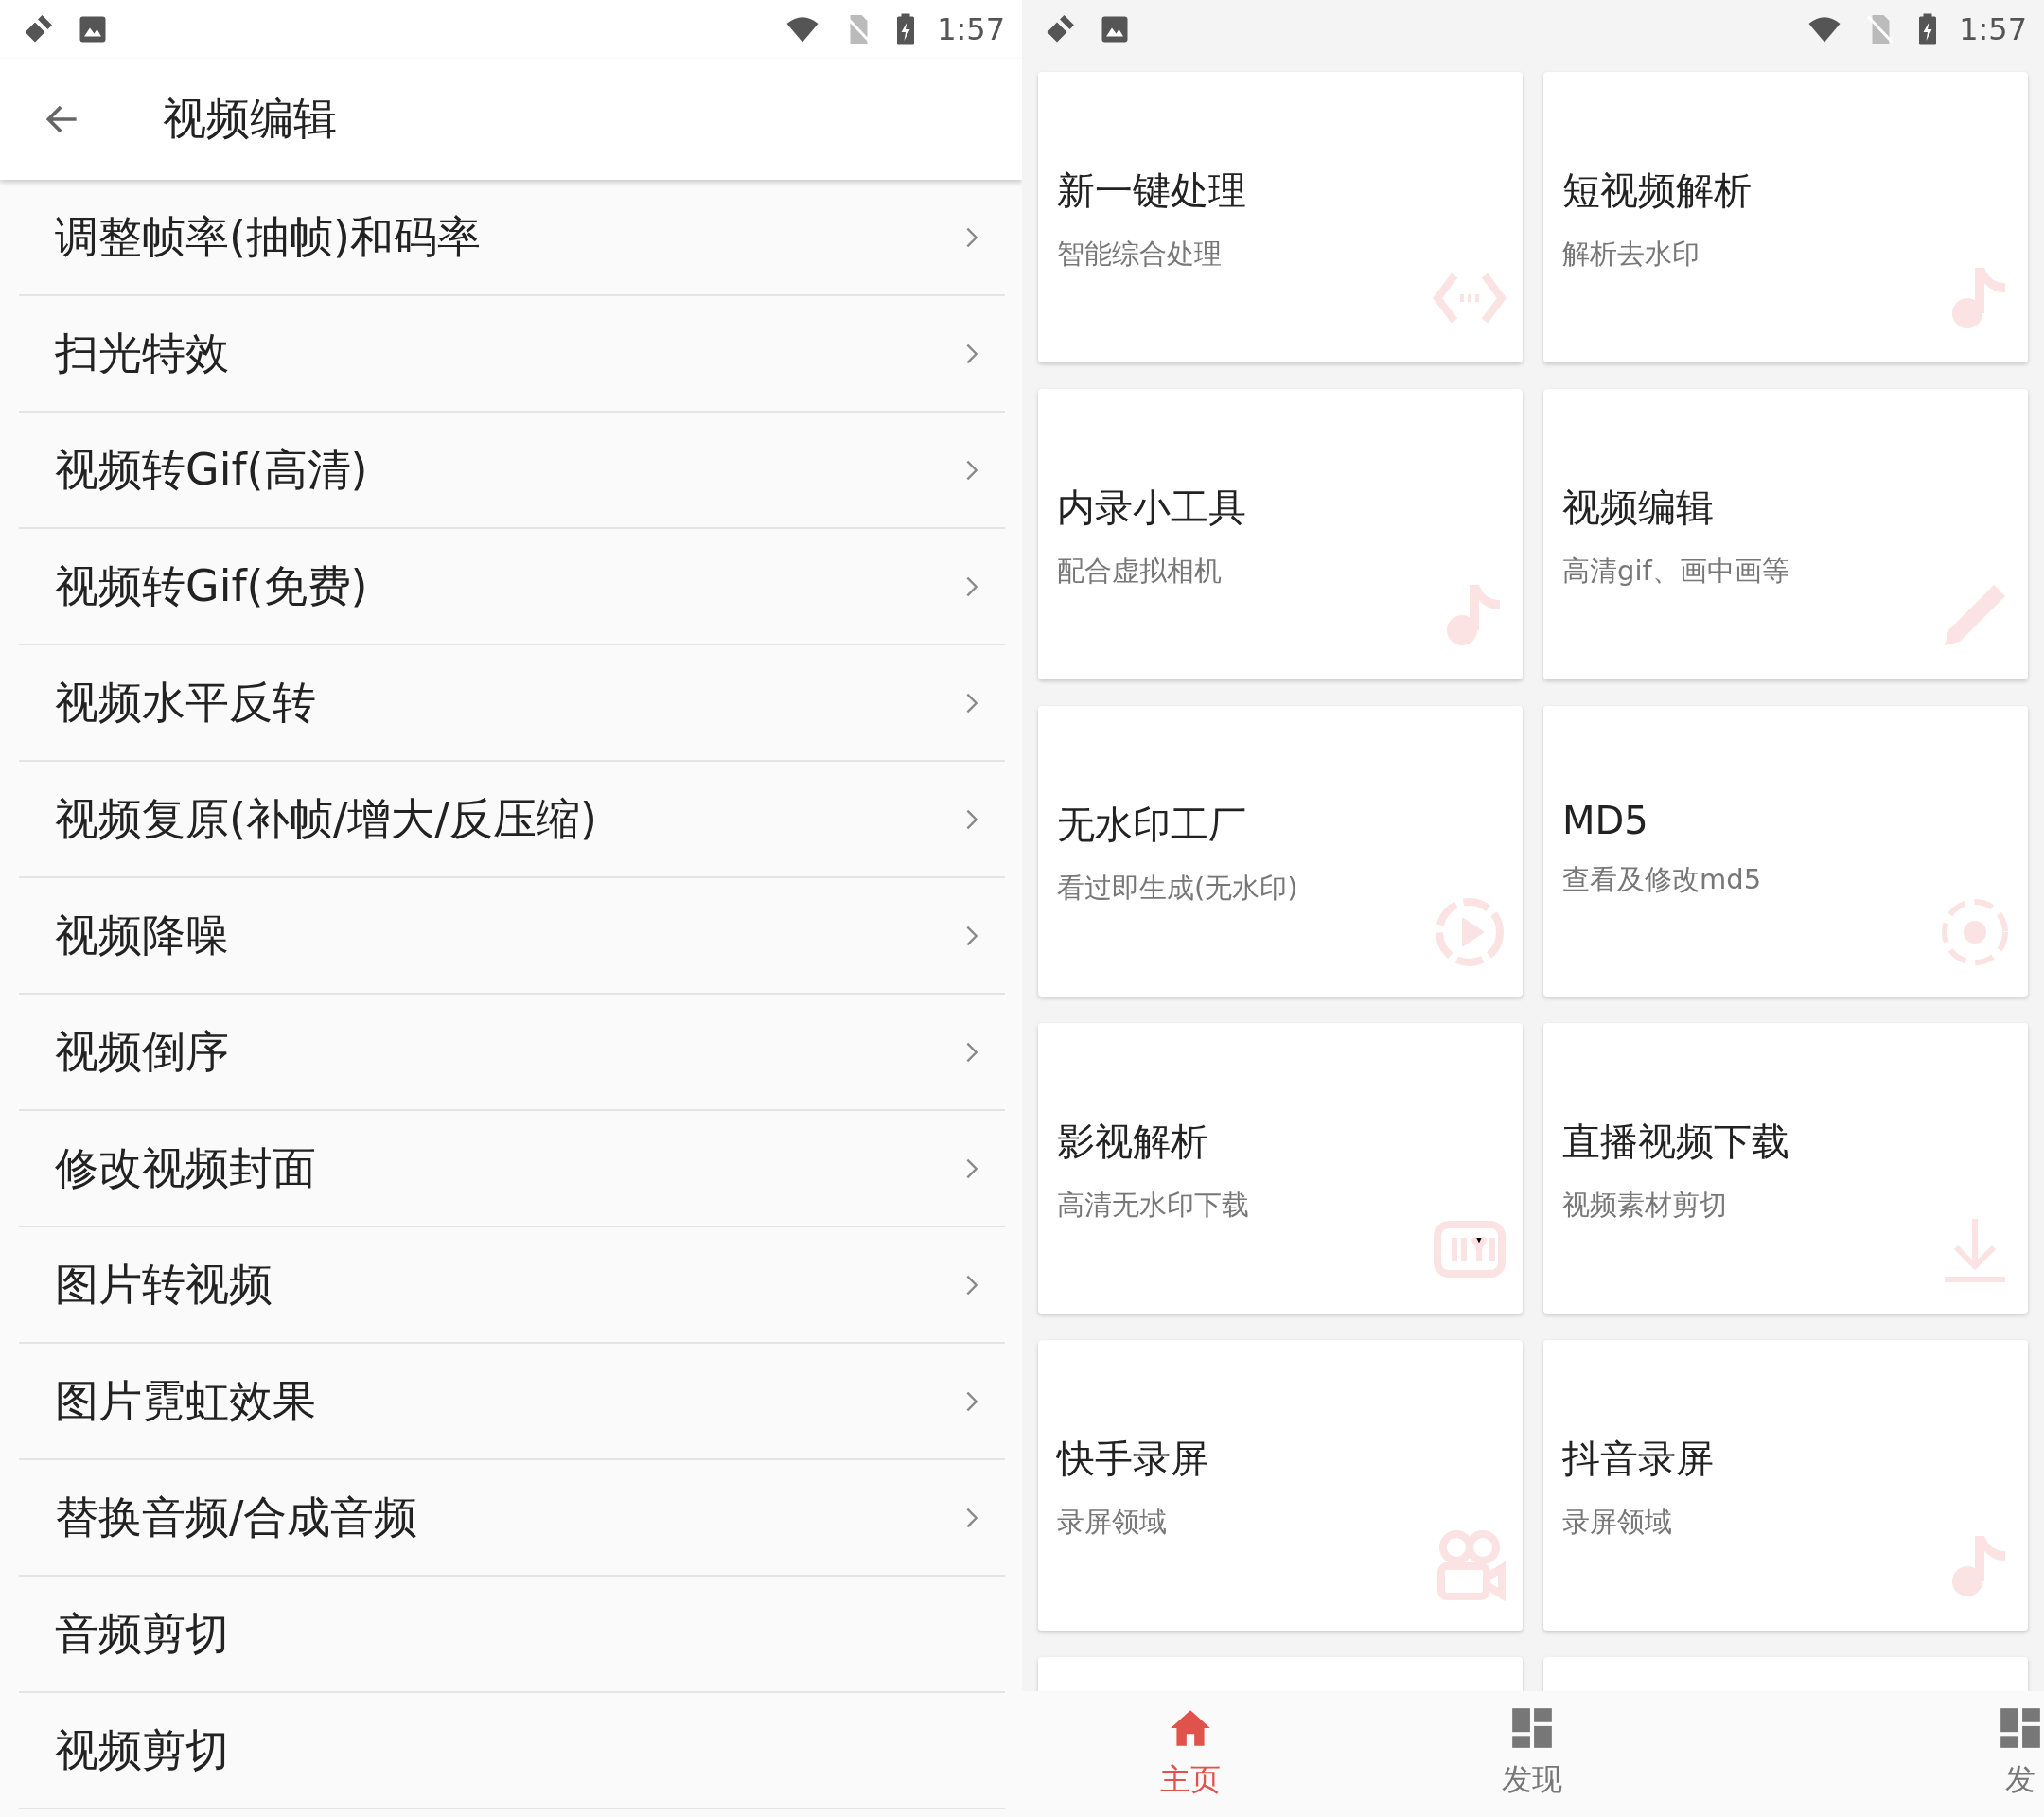  I want to click on card-title: 视频编辑, so click(1638, 508).